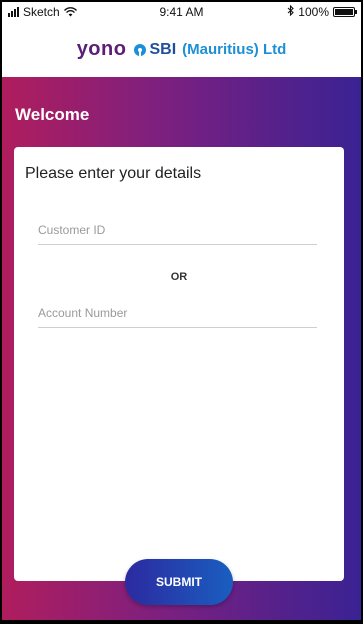 The width and height of the screenshot is (363, 624). I want to click on logo-suffix: (Mauritius) Ltd, so click(234, 49).